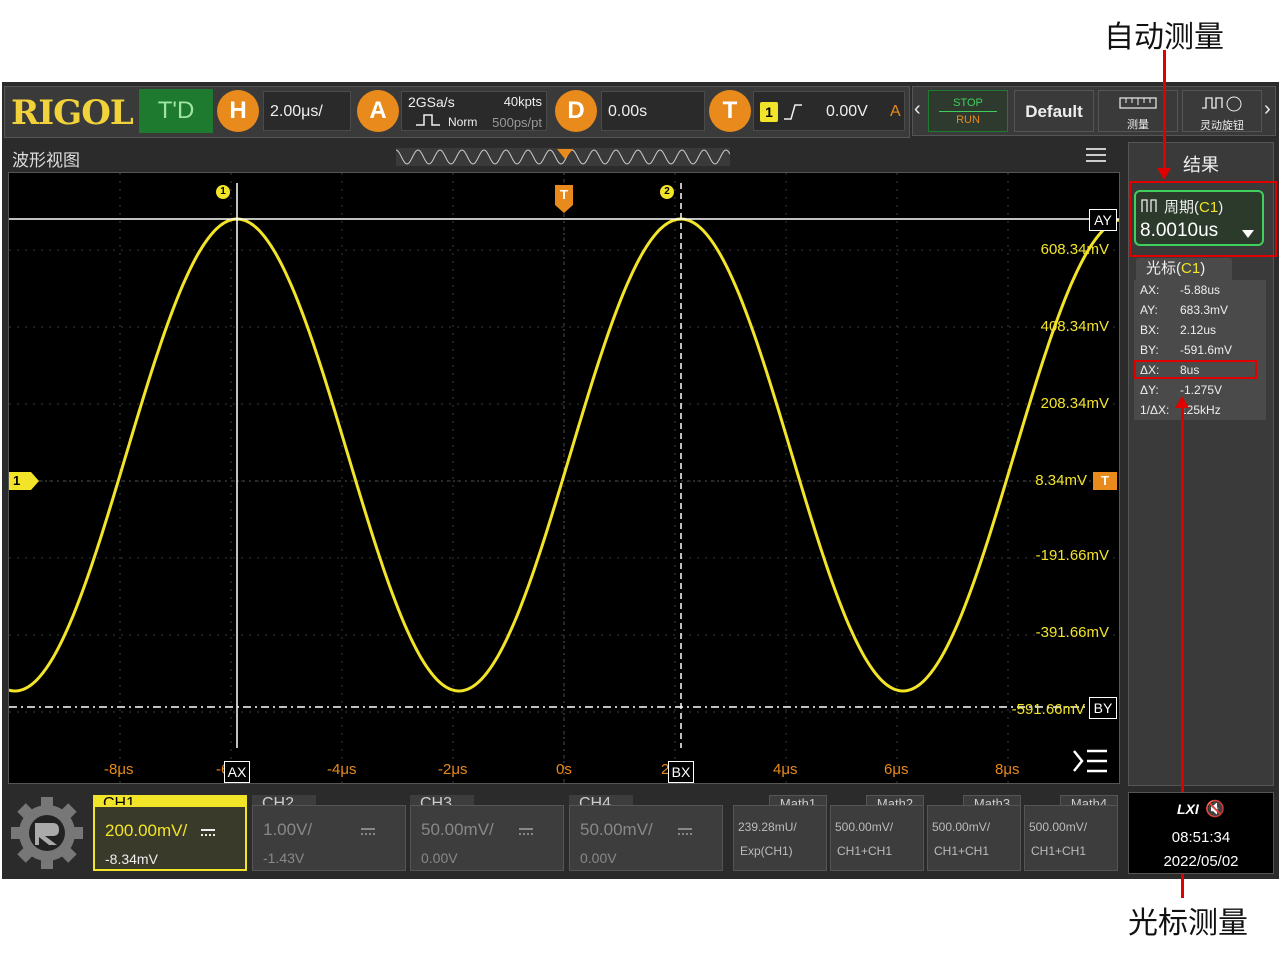 This screenshot has width=1281, height=954. I want to click on acquire-panel: 2GSa/s 40kpts Norm 500ps/pt, so click(474, 111).